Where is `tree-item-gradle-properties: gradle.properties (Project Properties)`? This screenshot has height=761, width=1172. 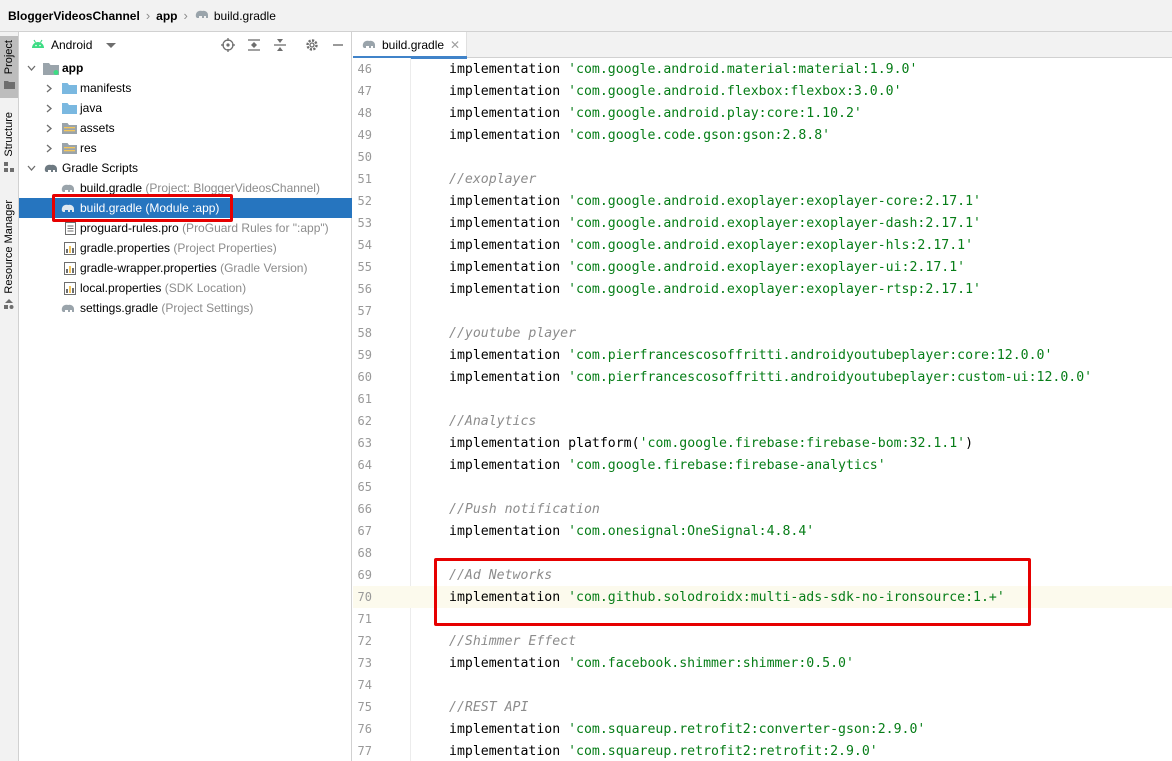 tree-item-gradle-properties: gradle.properties (Project Properties) is located at coordinates (185, 248).